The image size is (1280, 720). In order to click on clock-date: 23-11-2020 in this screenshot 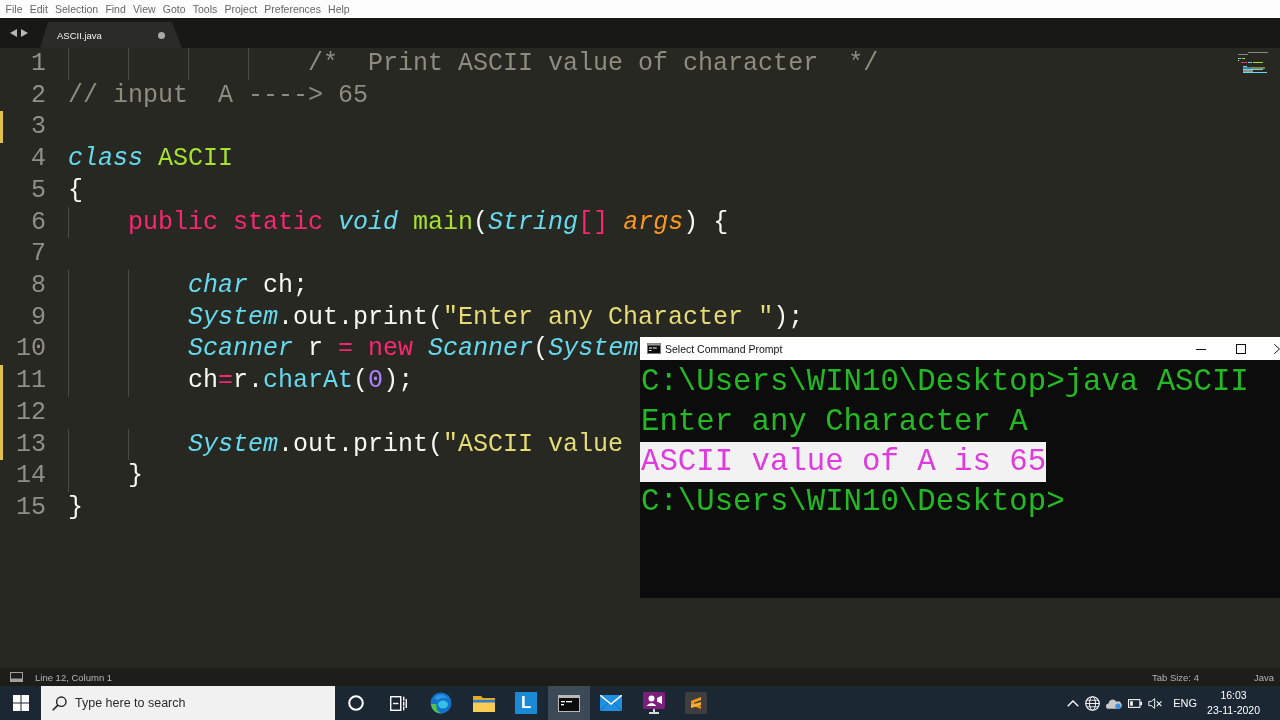, I will do `click(1233, 710)`.